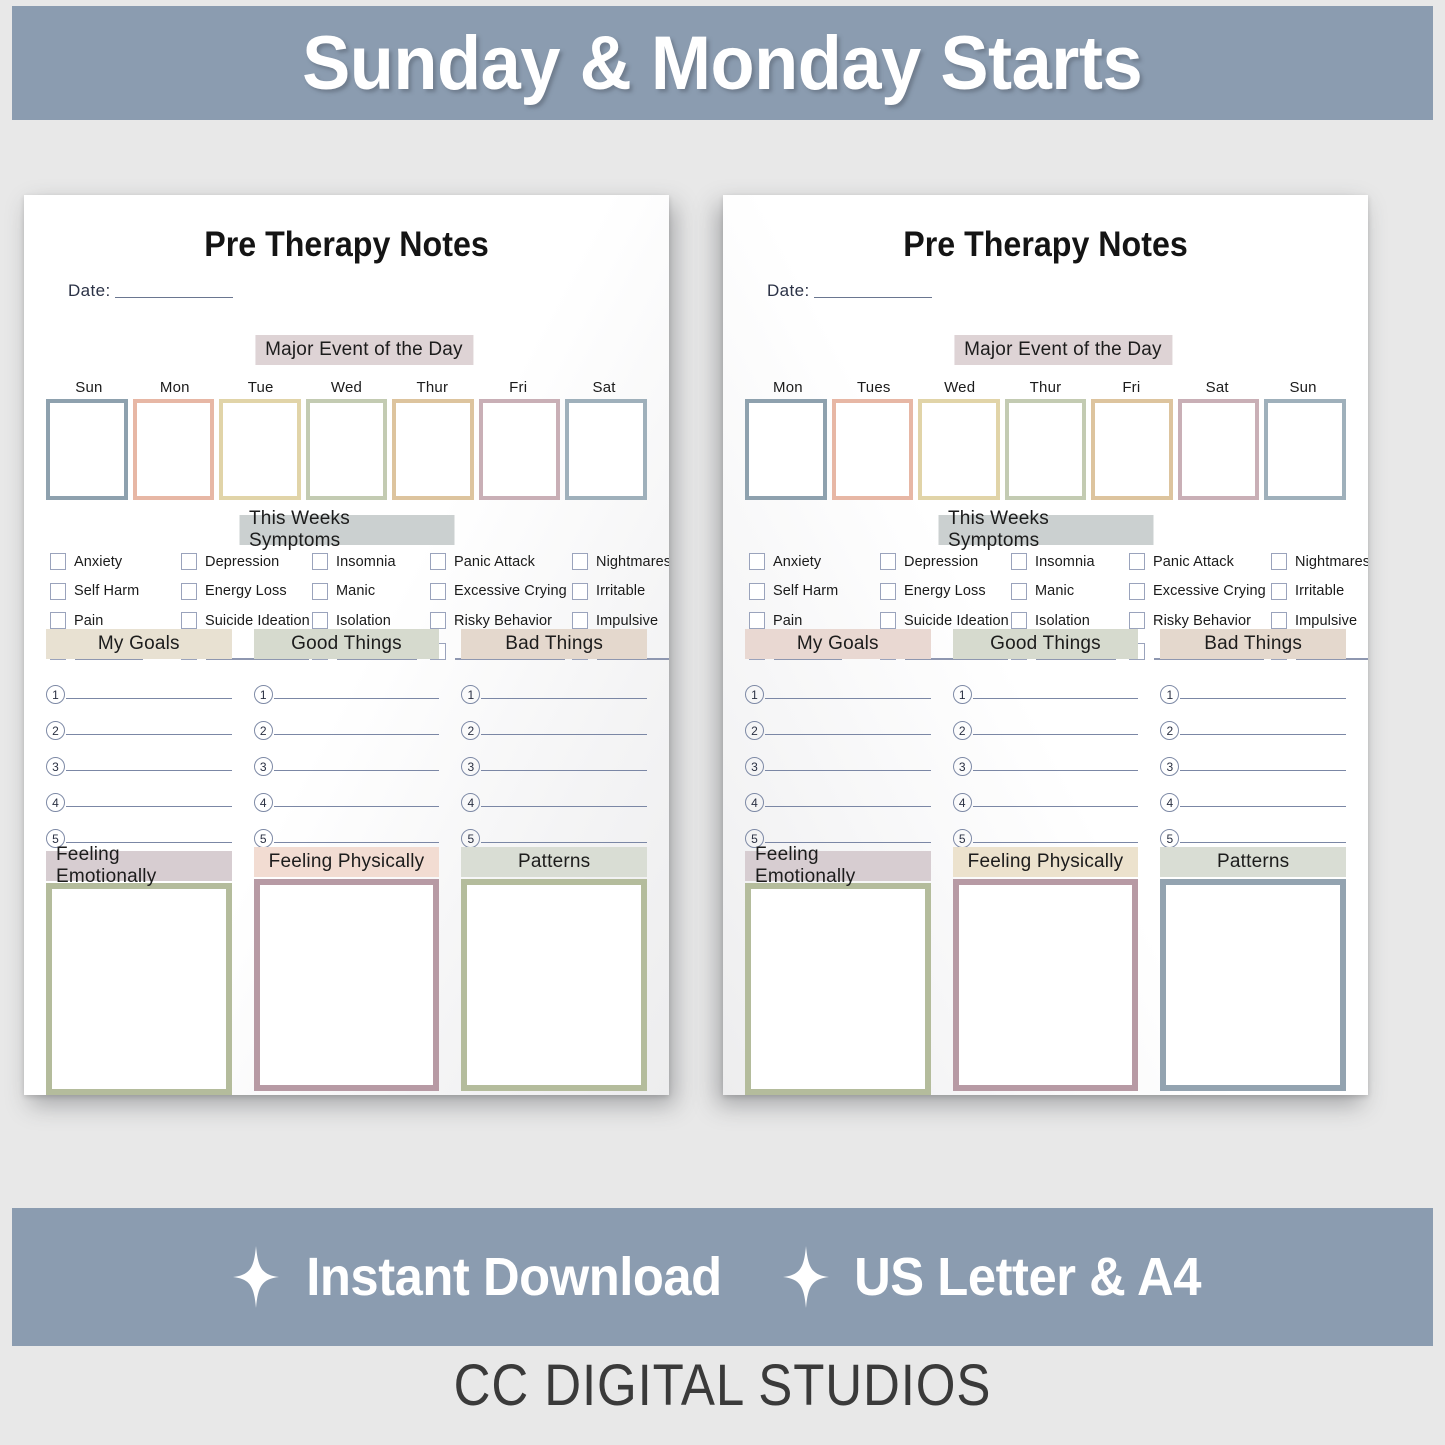 This screenshot has height=1445, width=1445. Describe the element at coordinates (1319, 561) in the screenshot. I see `symptom-item: Nightmares` at that location.